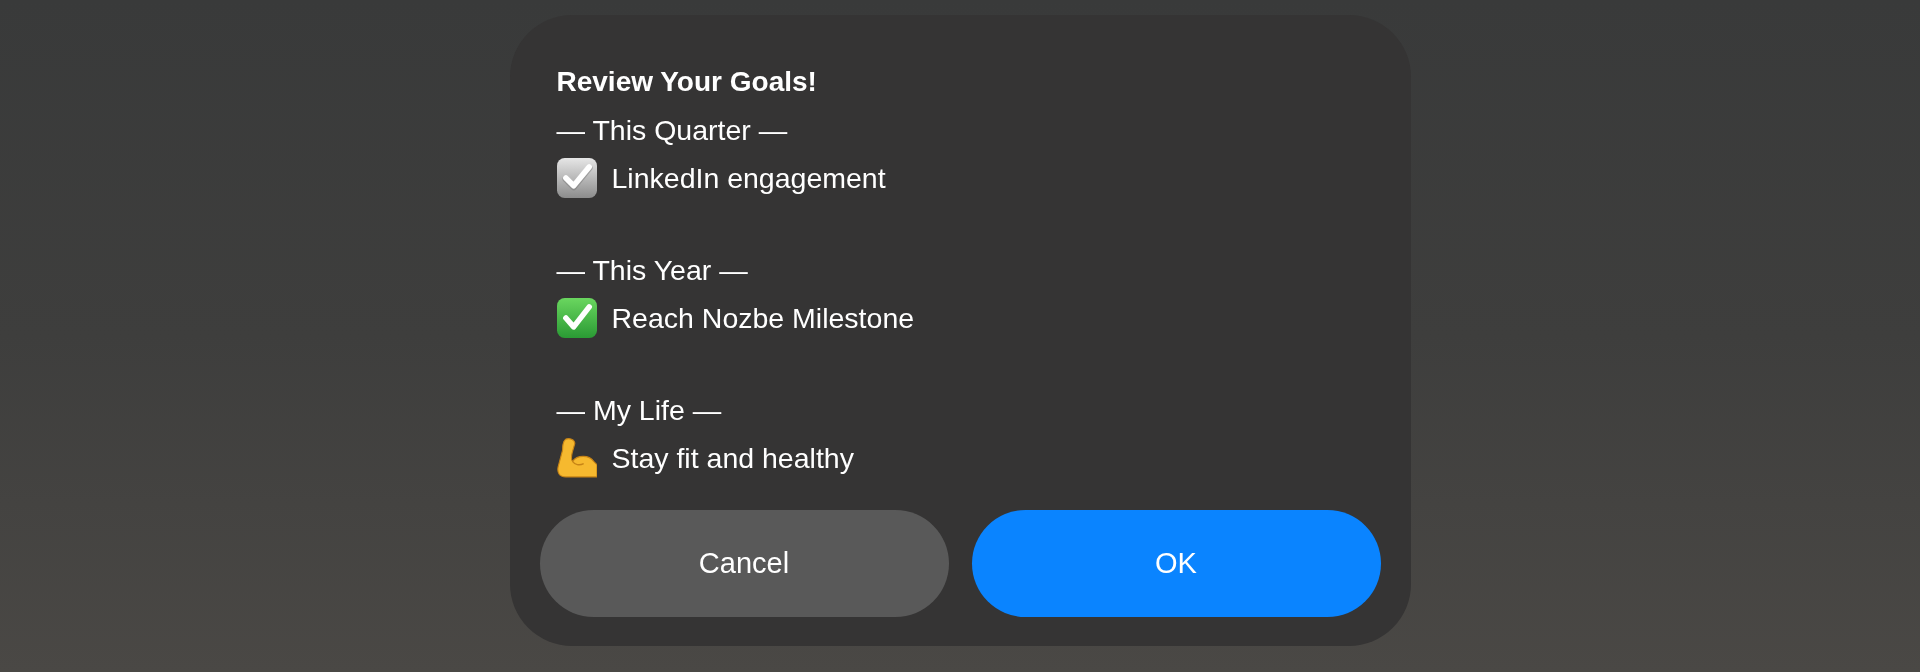  Describe the element at coordinates (576, 458) in the screenshot. I see `flexed-arm-icon` at that location.